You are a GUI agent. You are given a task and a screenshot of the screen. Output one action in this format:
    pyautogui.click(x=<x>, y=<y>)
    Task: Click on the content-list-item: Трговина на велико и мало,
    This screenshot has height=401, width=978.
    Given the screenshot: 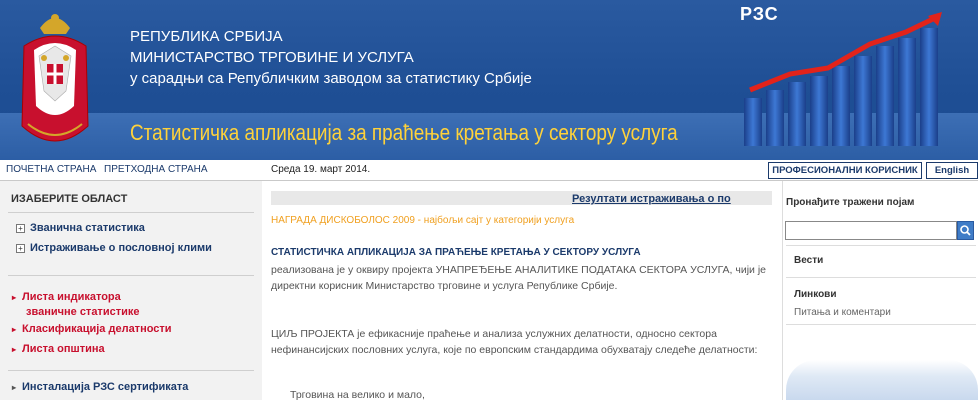 What is the action you would take?
    pyautogui.click(x=357, y=395)
    